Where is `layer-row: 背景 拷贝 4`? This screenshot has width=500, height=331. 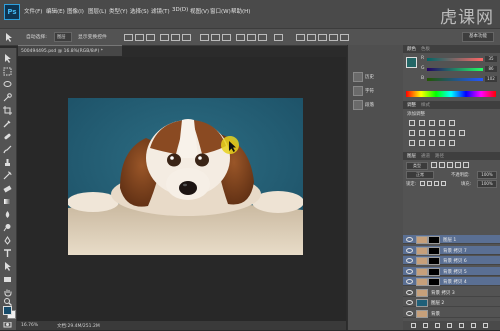
layer-row: 背景 拷贝 4 is located at coordinates (451, 281).